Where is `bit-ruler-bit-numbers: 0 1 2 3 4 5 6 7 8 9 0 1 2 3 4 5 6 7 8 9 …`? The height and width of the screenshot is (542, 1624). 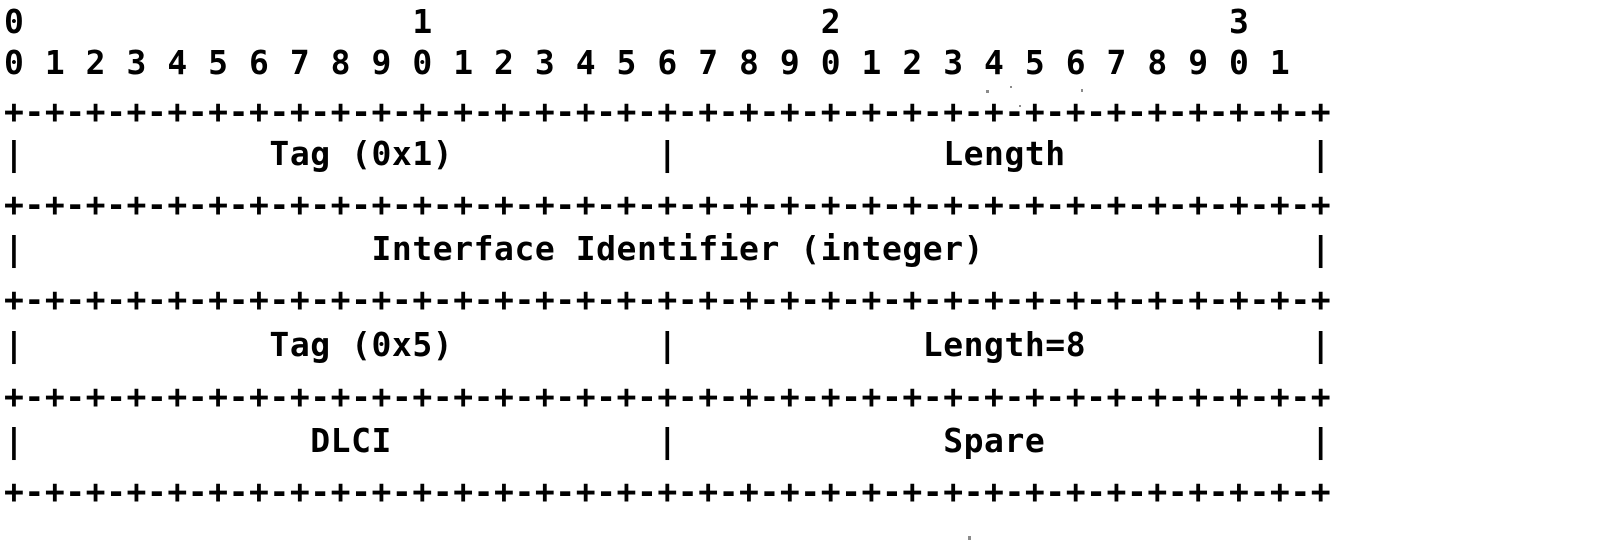
bit-ruler-bit-numbers: 0 1 2 3 4 5 6 7 8 9 0 1 2 3 4 5 6 7 8 9 … is located at coordinates (647, 62).